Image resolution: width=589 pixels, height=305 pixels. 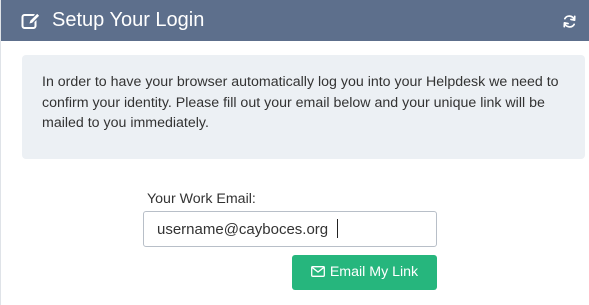 I want to click on email-my-link-button: Email My Link, so click(x=364, y=272).